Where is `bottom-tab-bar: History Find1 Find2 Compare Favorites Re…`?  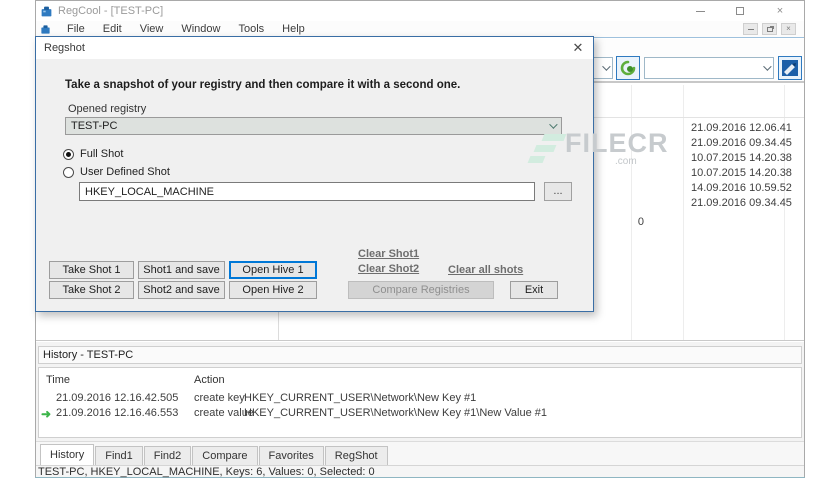 bottom-tab-bar: History Find1 Find2 Compare Favorites Re… is located at coordinates (420, 453).